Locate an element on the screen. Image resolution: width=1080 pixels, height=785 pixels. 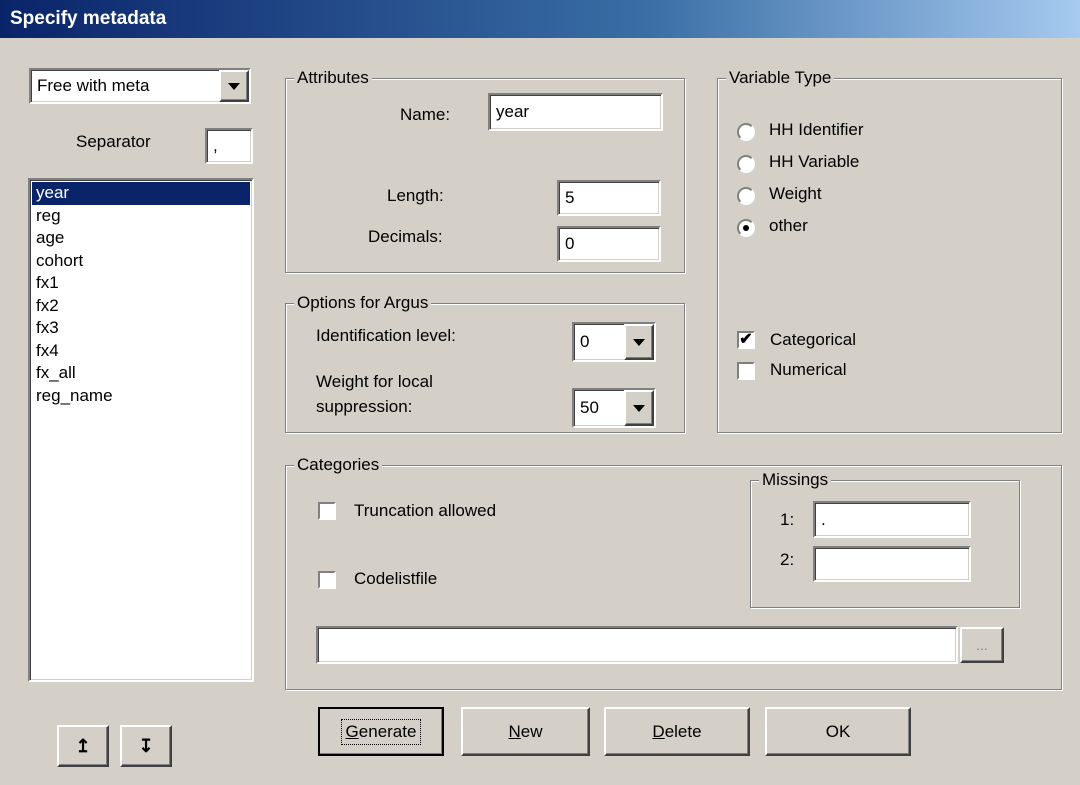
radio-dot is located at coordinates (746, 228).